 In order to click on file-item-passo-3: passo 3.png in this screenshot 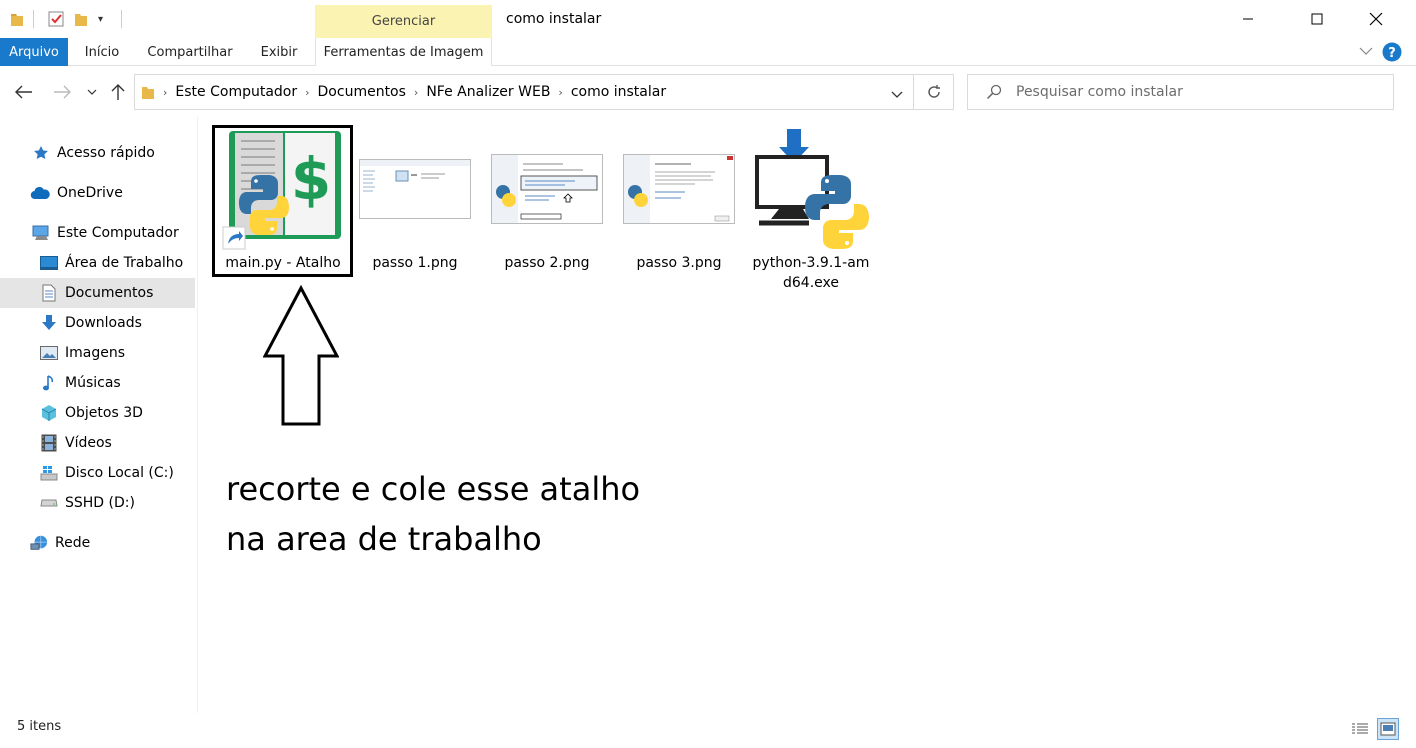, I will do `click(679, 200)`.